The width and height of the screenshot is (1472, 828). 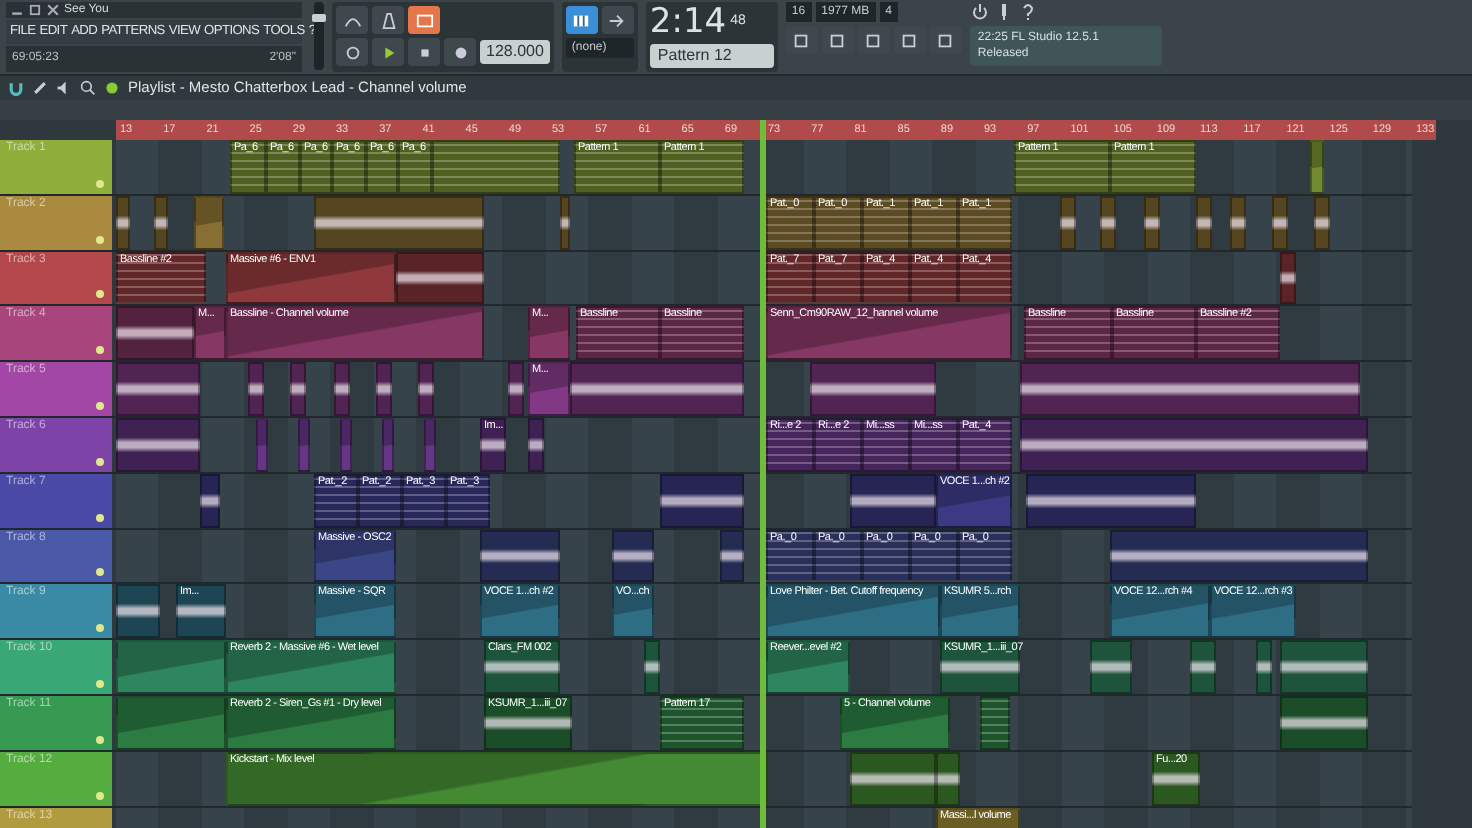 I want to click on time-display: 2:14, so click(x=688, y=23).